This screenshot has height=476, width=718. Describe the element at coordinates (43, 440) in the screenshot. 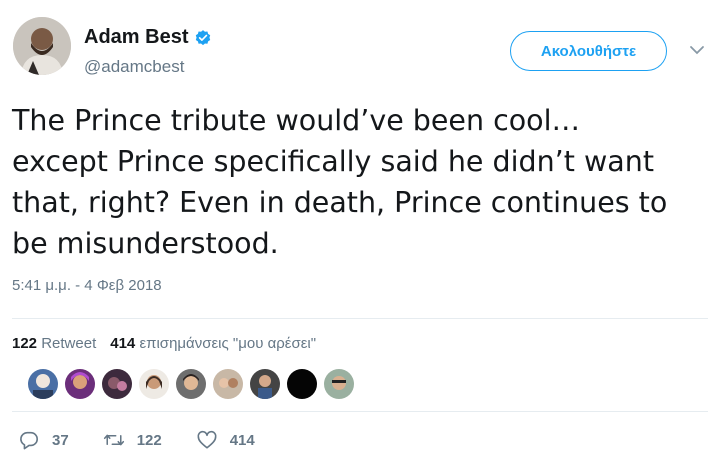

I see `reply-button: 37` at that location.